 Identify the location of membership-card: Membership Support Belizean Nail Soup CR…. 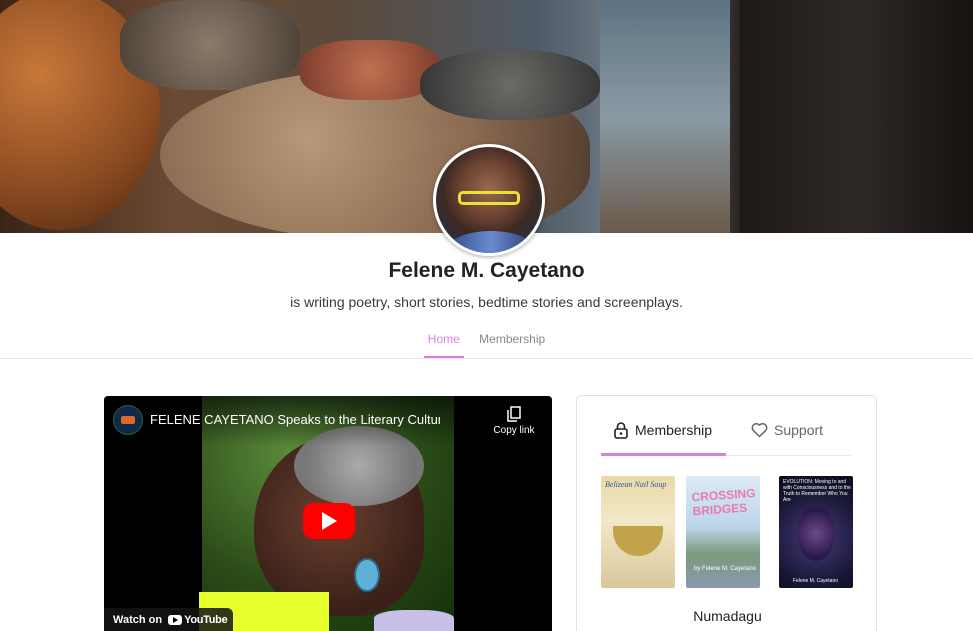
(726, 513).